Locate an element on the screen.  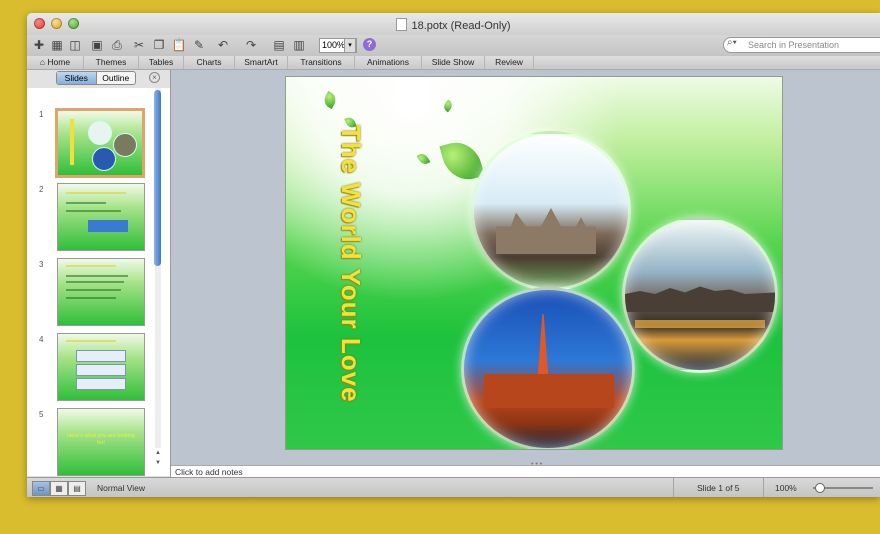
town-lights is located at coordinates (700, 324).